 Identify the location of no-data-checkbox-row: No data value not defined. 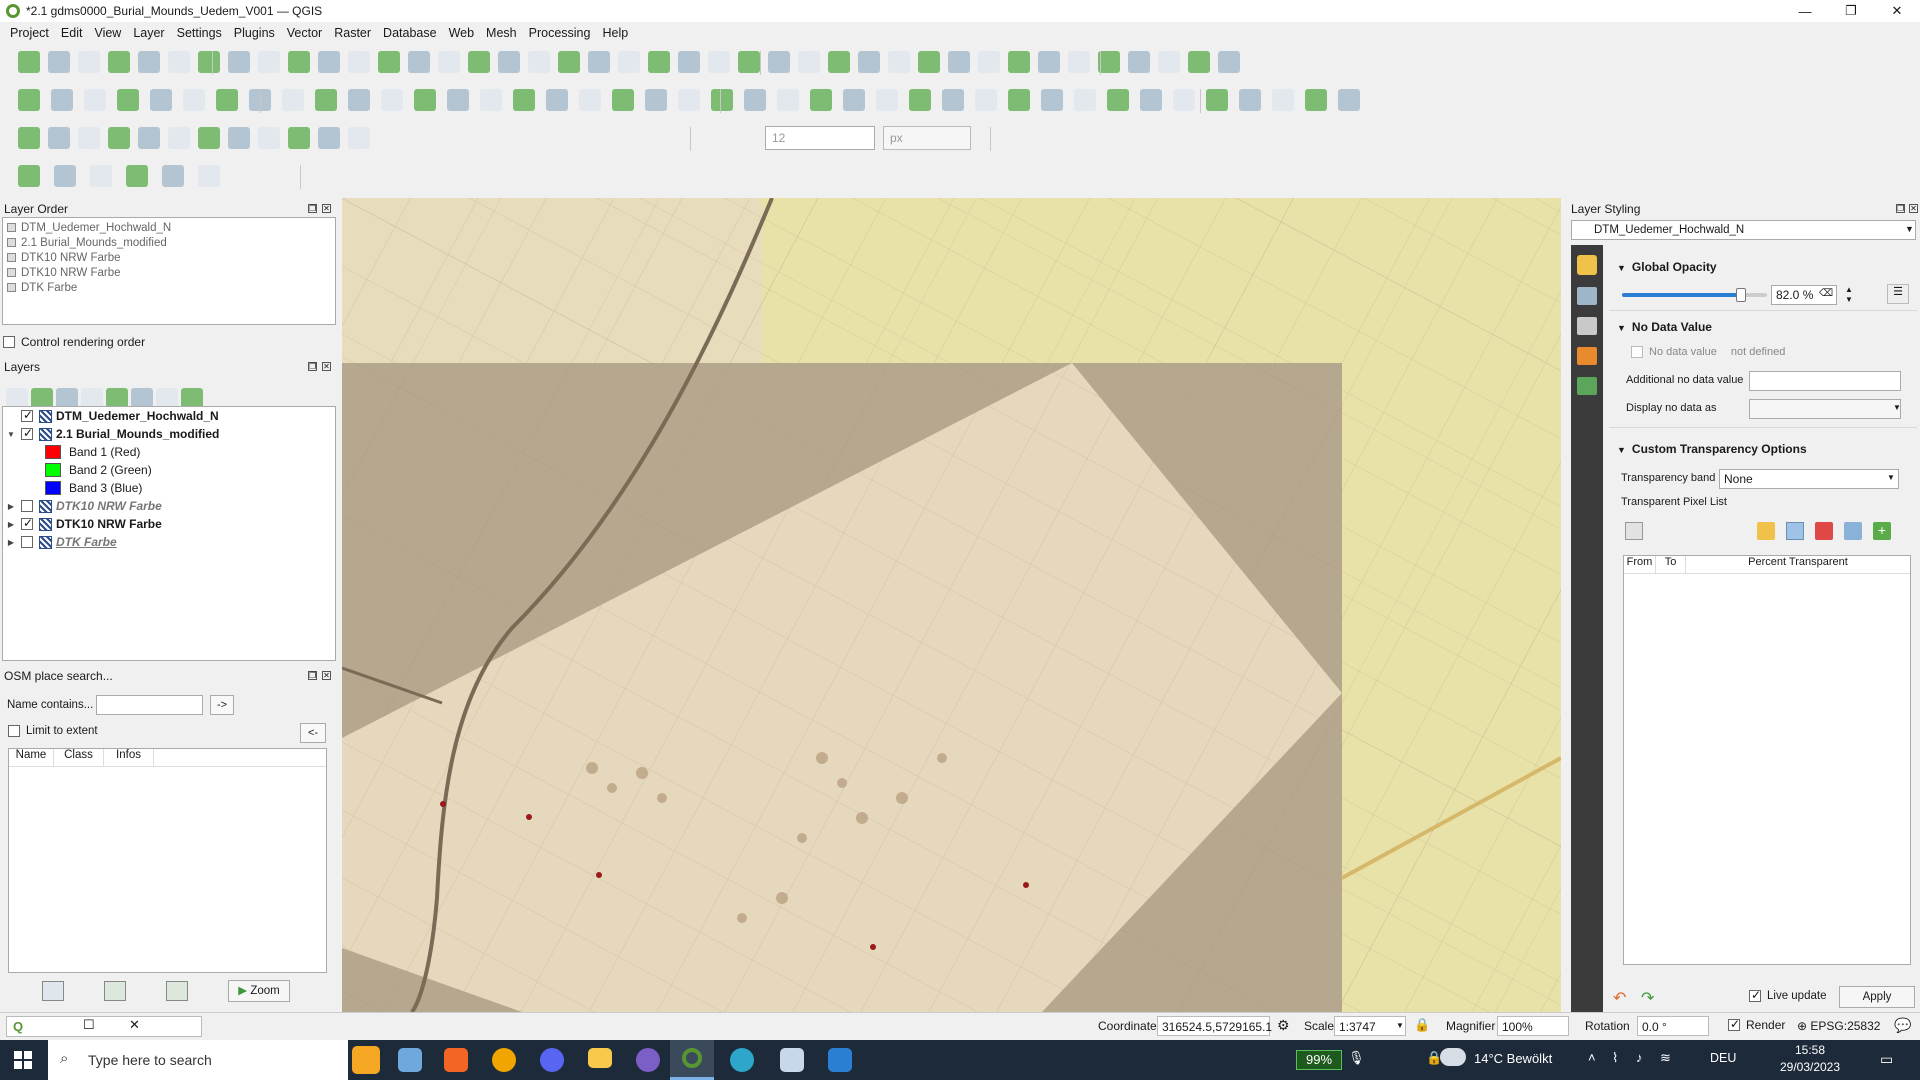
(1708, 352).